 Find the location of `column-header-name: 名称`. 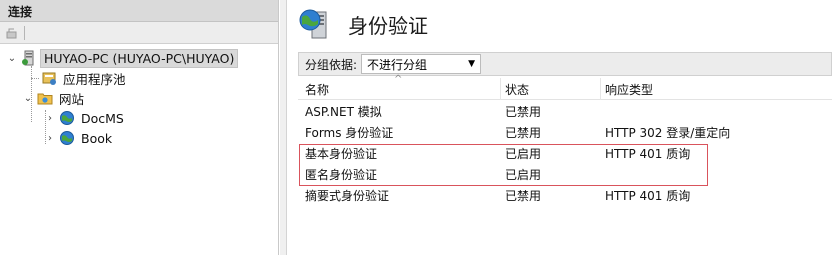

column-header-name: 名称 is located at coordinates (317, 89).